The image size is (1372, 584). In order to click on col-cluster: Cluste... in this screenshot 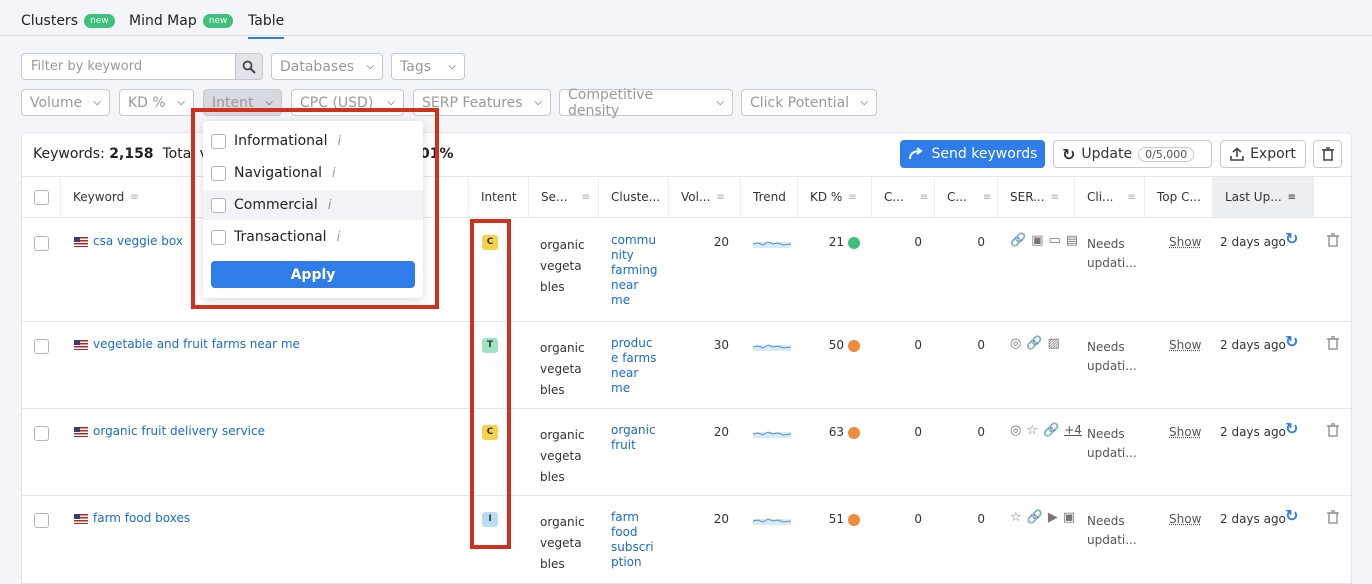, I will do `click(634, 197)`.